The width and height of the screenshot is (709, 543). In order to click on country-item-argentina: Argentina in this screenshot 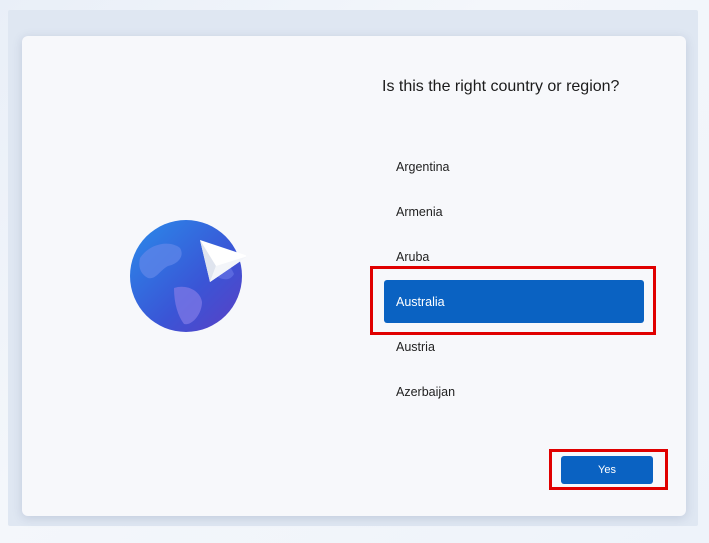, I will do `click(514, 166)`.